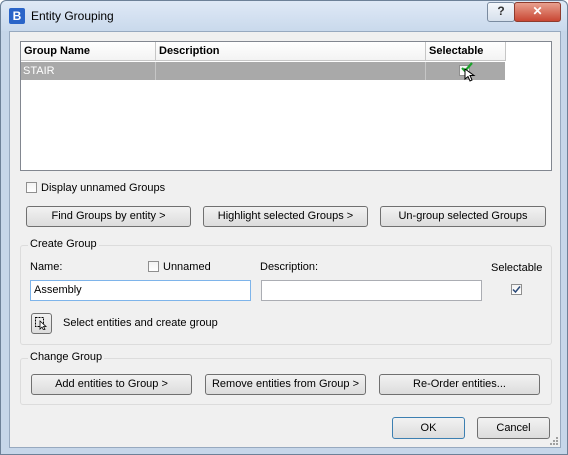 The image size is (568, 455). Describe the element at coordinates (103, 188) in the screenshot. I see `display-unnamed-label: Display unnamed Groups` at that location.